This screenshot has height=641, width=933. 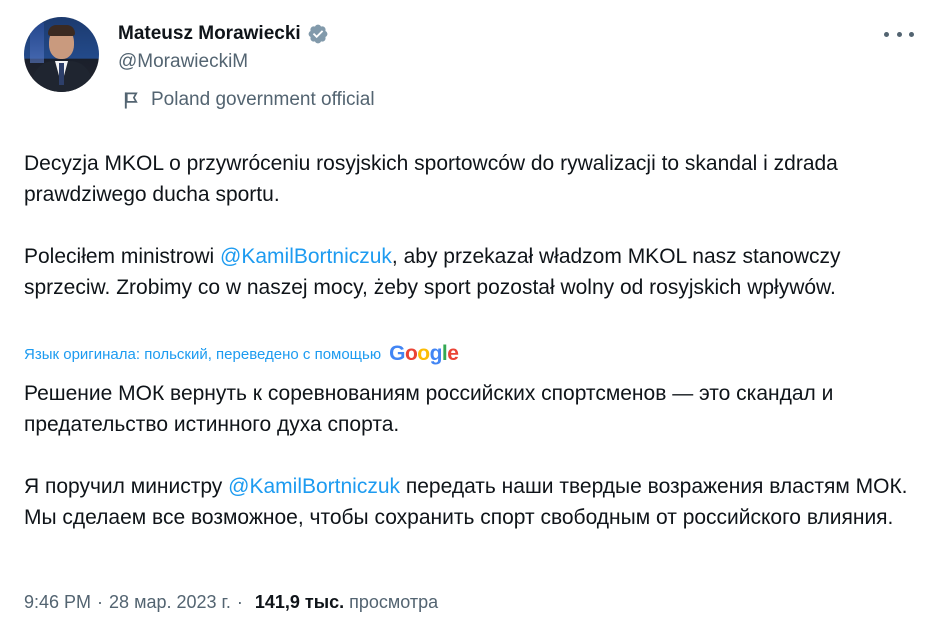 What do you see at coordinates (126, 486) in the screenshot?
I see `translated-paragraph-2-start: Я поручил министру` at bounding box center [126, 486].